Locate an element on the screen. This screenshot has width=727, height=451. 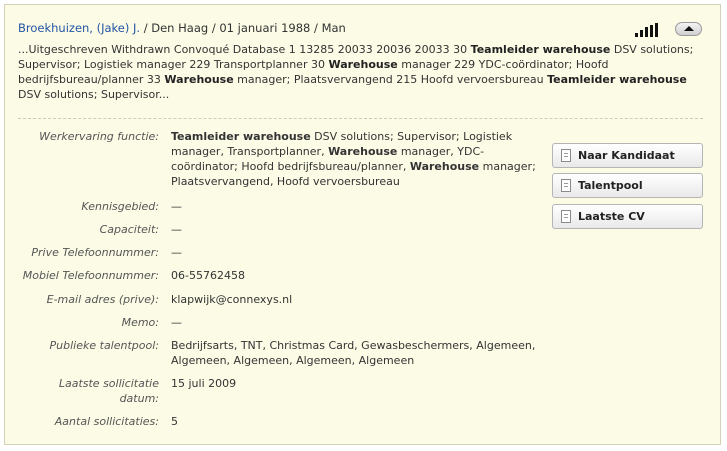
werkervaring-highlight: Teamleider warehouse is located at coordinates (241, 136).